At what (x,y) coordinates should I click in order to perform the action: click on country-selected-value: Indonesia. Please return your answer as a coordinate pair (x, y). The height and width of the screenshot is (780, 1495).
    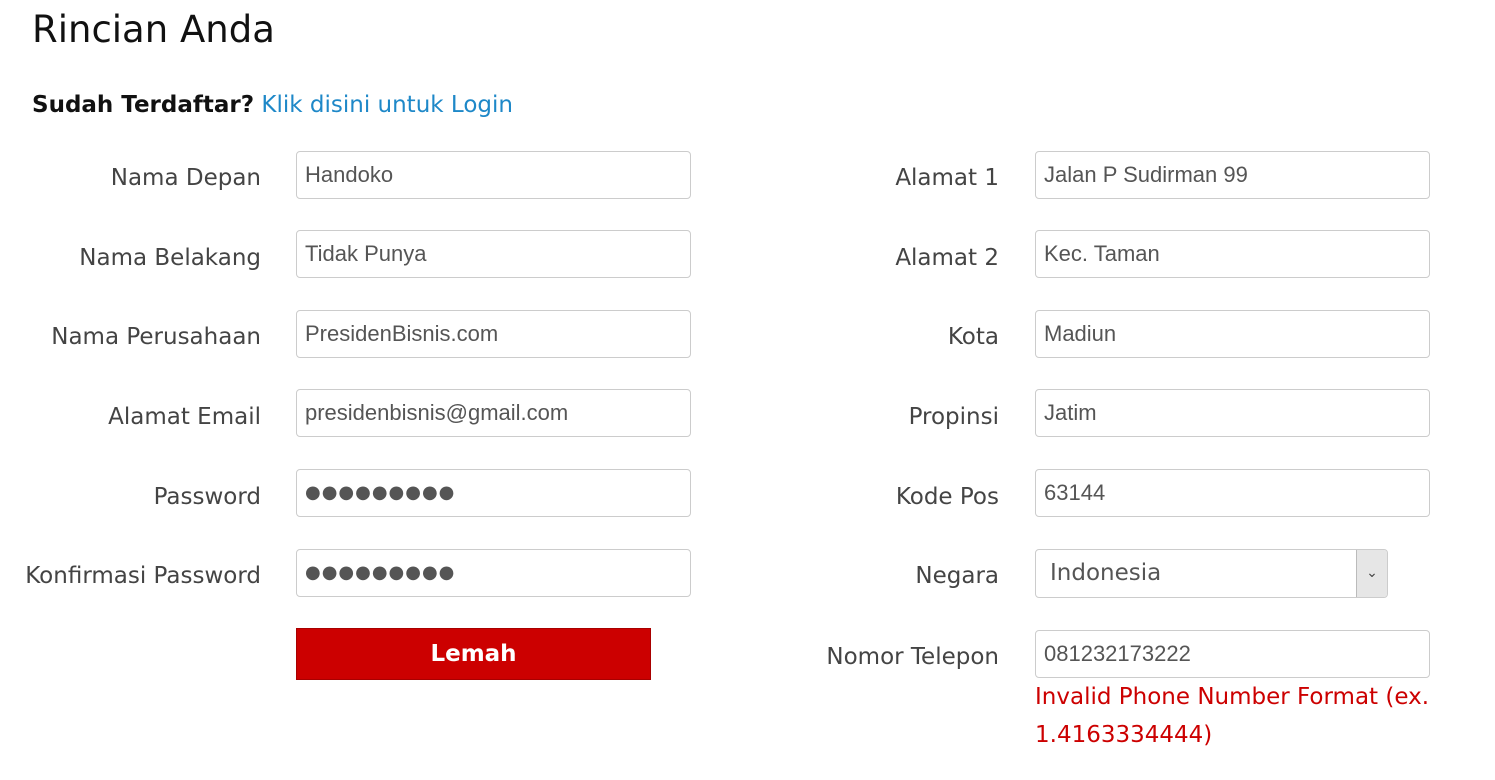
    Looking at the image, I should click on (1106, 573).